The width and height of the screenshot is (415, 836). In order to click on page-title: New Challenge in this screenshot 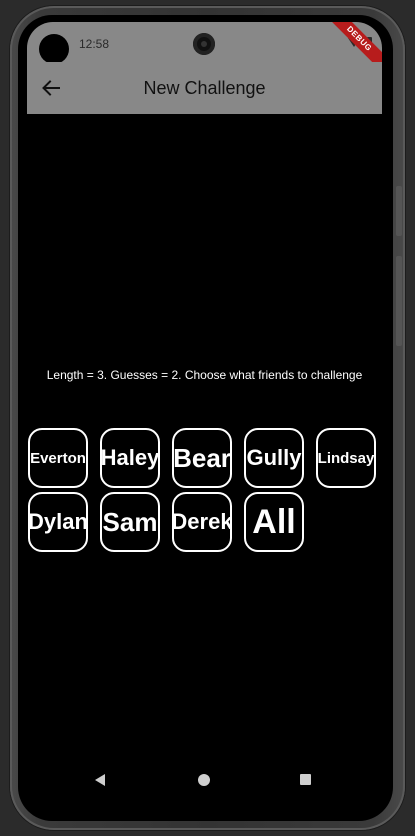, I will do `click(204, 88)`.